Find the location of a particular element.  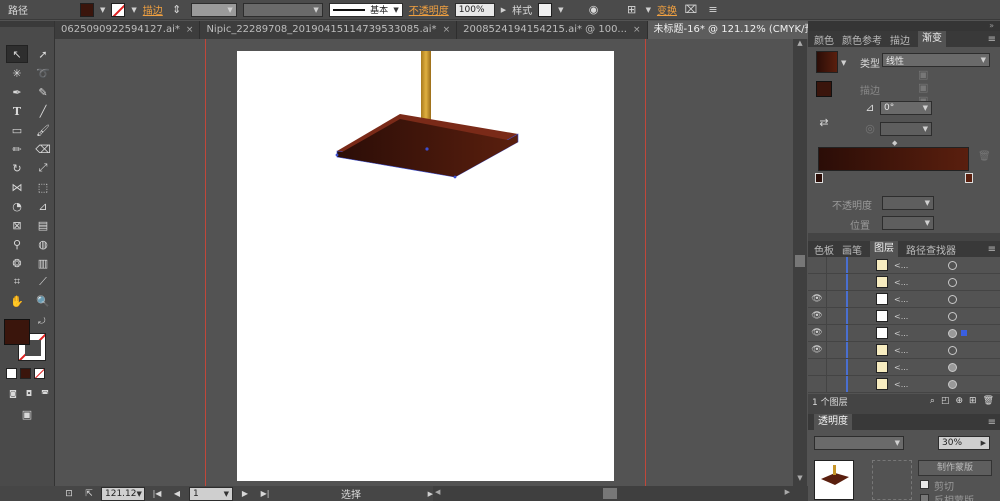

gradient-icon: ▤ is located at coordinates (43, 225).